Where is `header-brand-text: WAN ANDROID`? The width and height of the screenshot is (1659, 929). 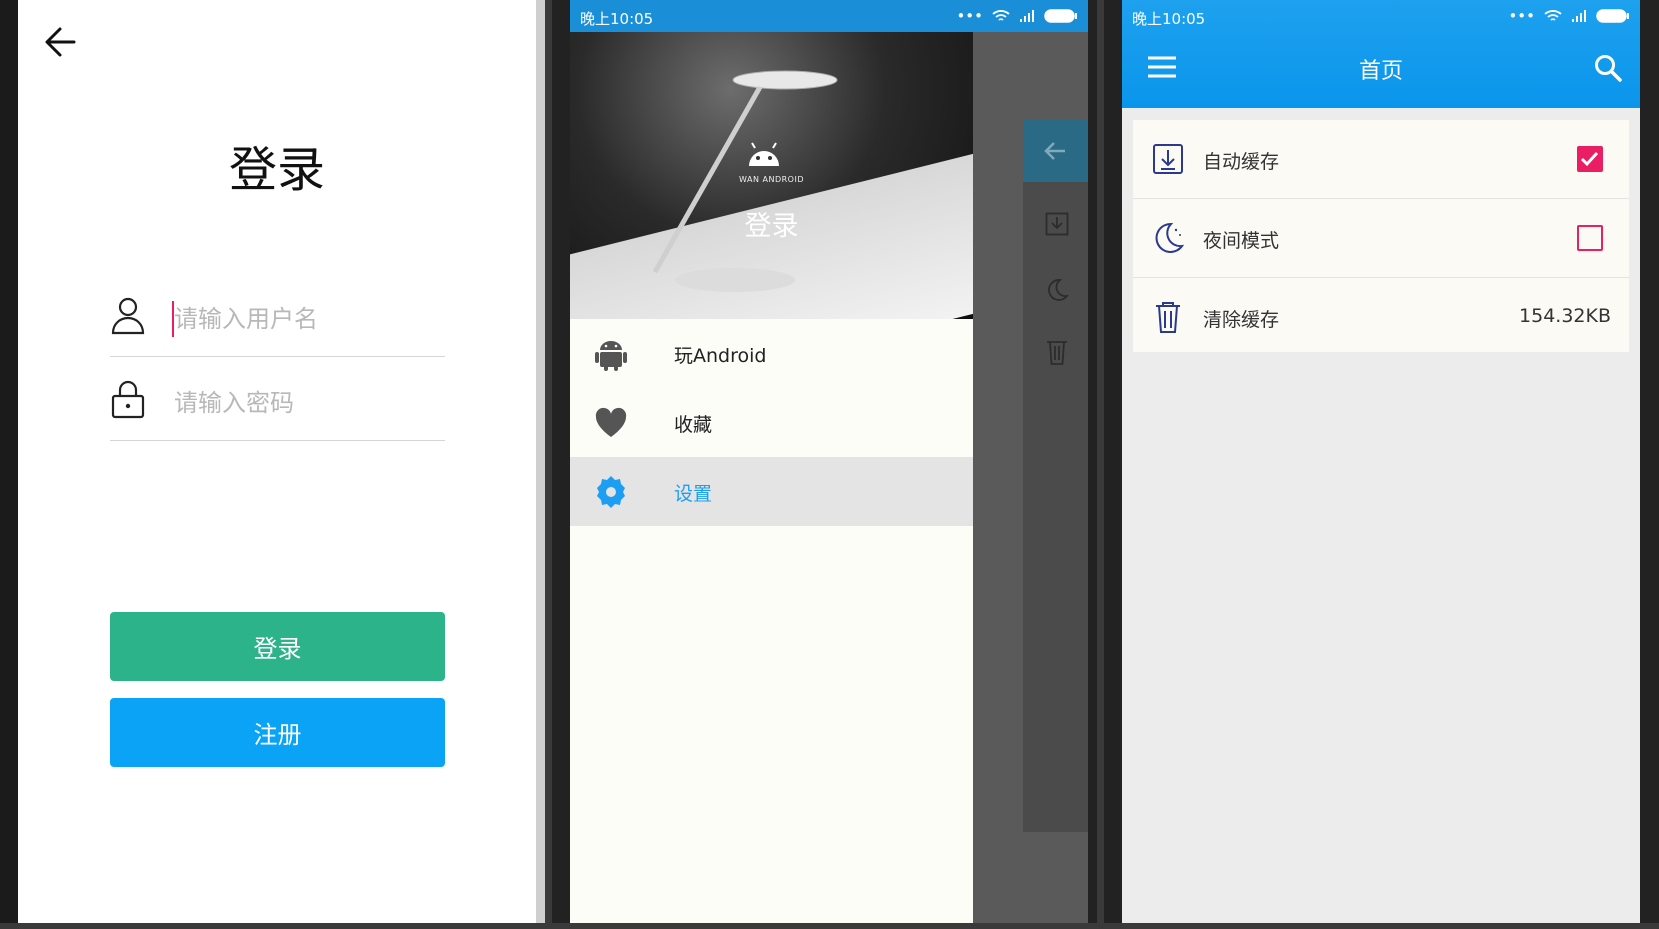 header-brand-text: WAN ANDROID is located at coordinates (771, 179).